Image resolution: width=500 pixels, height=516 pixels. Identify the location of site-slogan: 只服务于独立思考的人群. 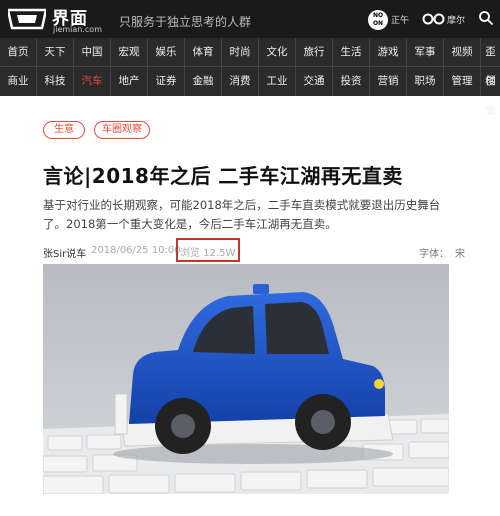
(185, 22).